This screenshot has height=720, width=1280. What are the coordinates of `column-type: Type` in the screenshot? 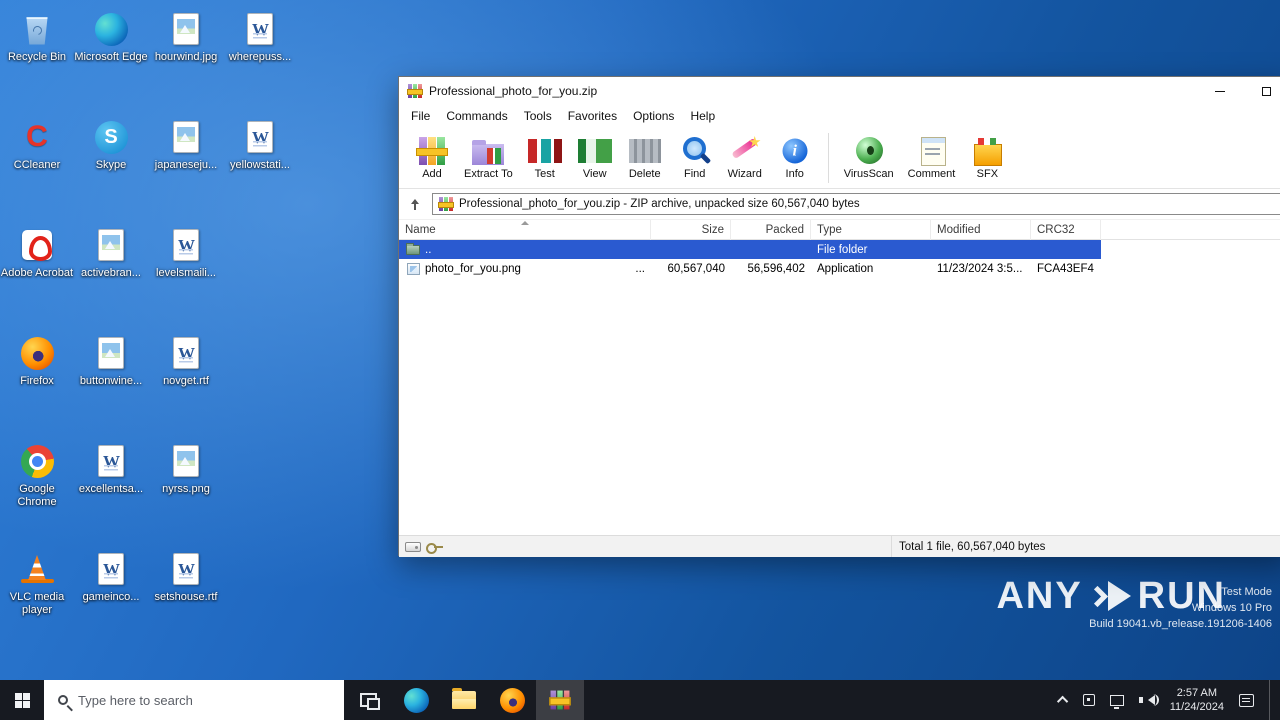 It's located at (871, 230).